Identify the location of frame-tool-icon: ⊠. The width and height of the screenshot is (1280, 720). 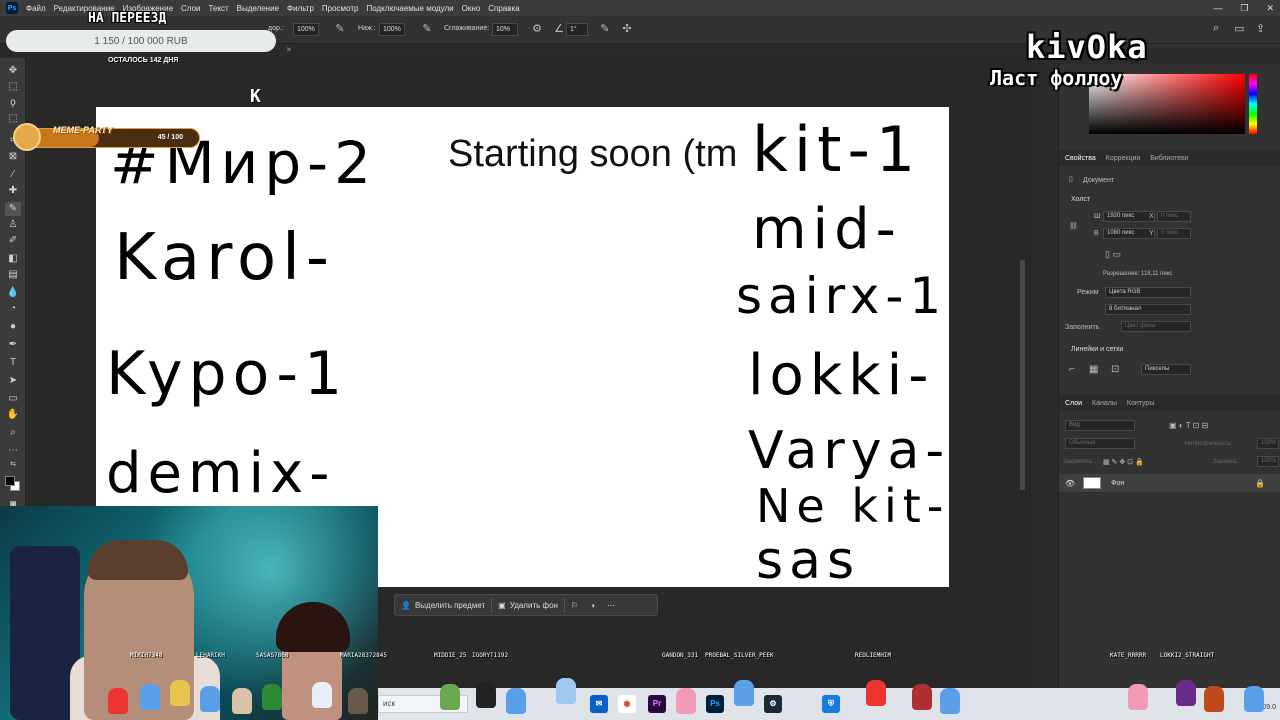
(13, 157).